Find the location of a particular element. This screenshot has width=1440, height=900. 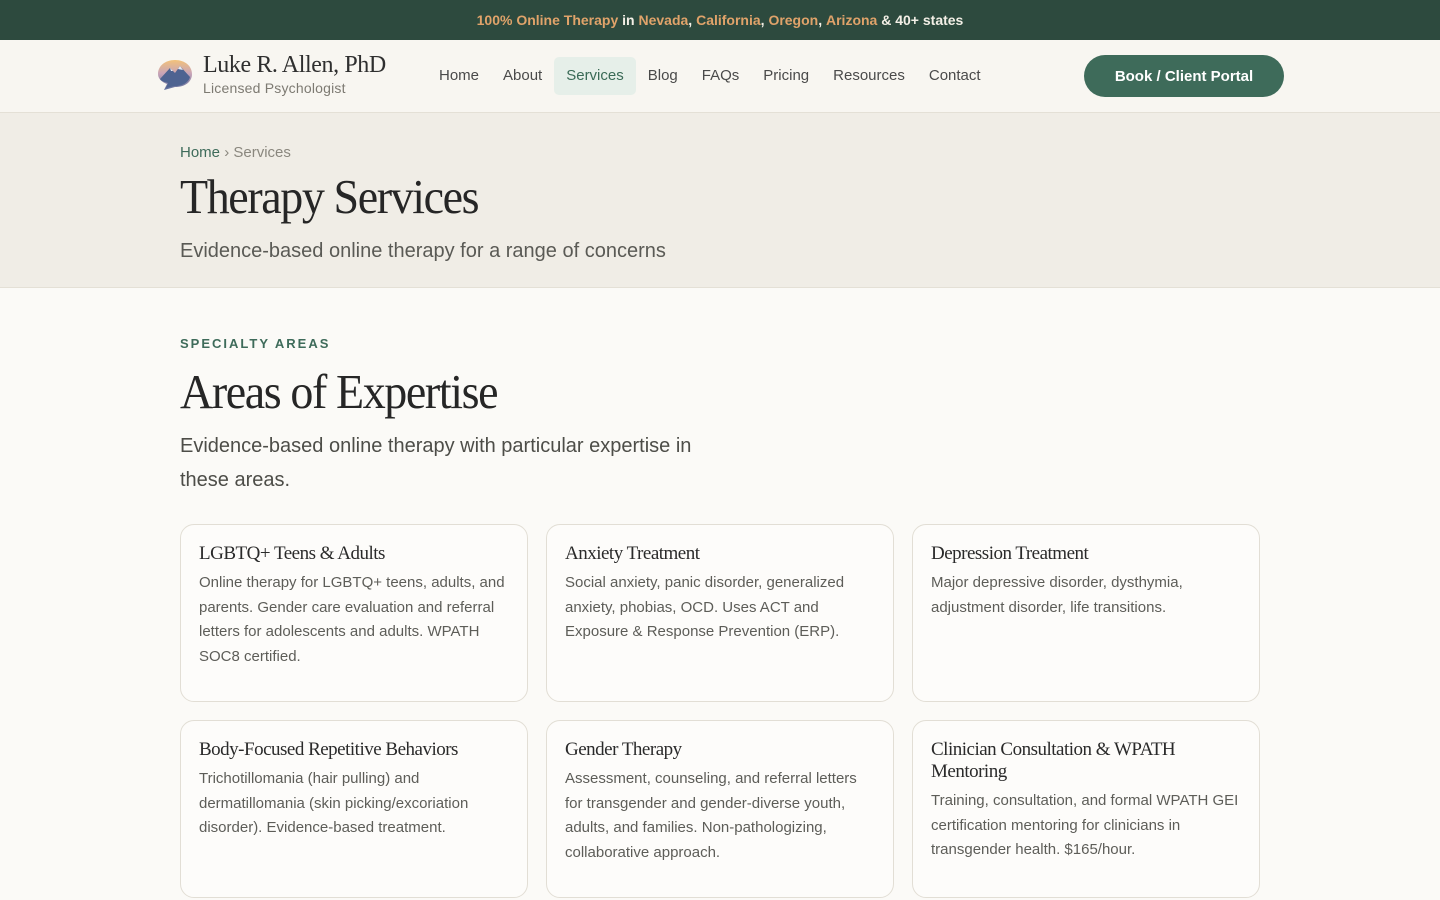

card-title: Depression Treatment is located at coordinates (1010, 553).